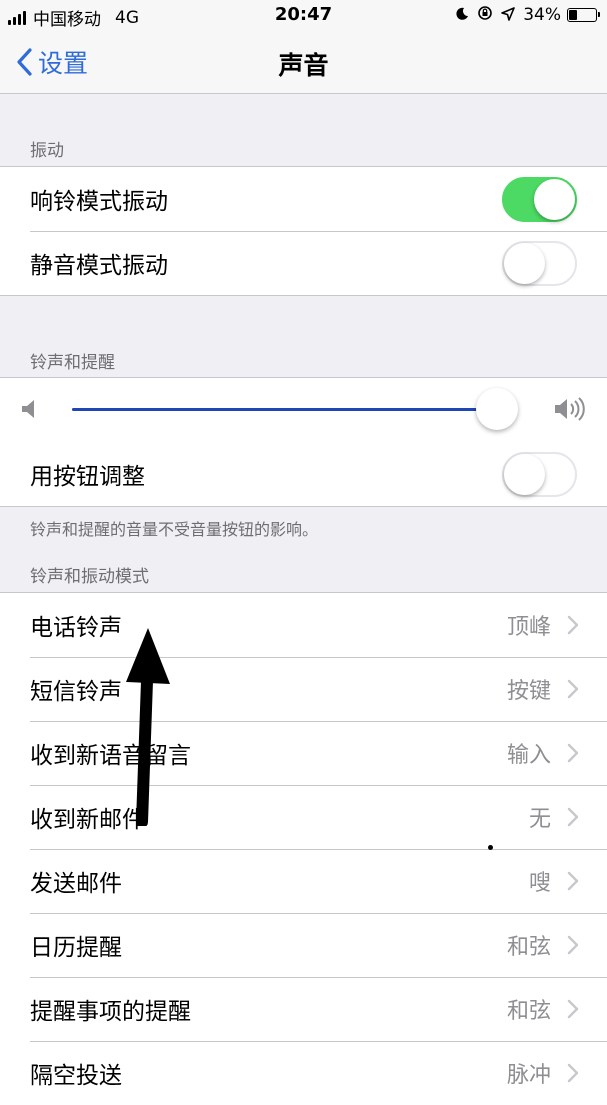 This screenshot has width=607, height=1105. Describe the element at coordinates (303, 945) in the screenshot. I see `row-calendar-alerts: 日历提醒 和弦` at that location.